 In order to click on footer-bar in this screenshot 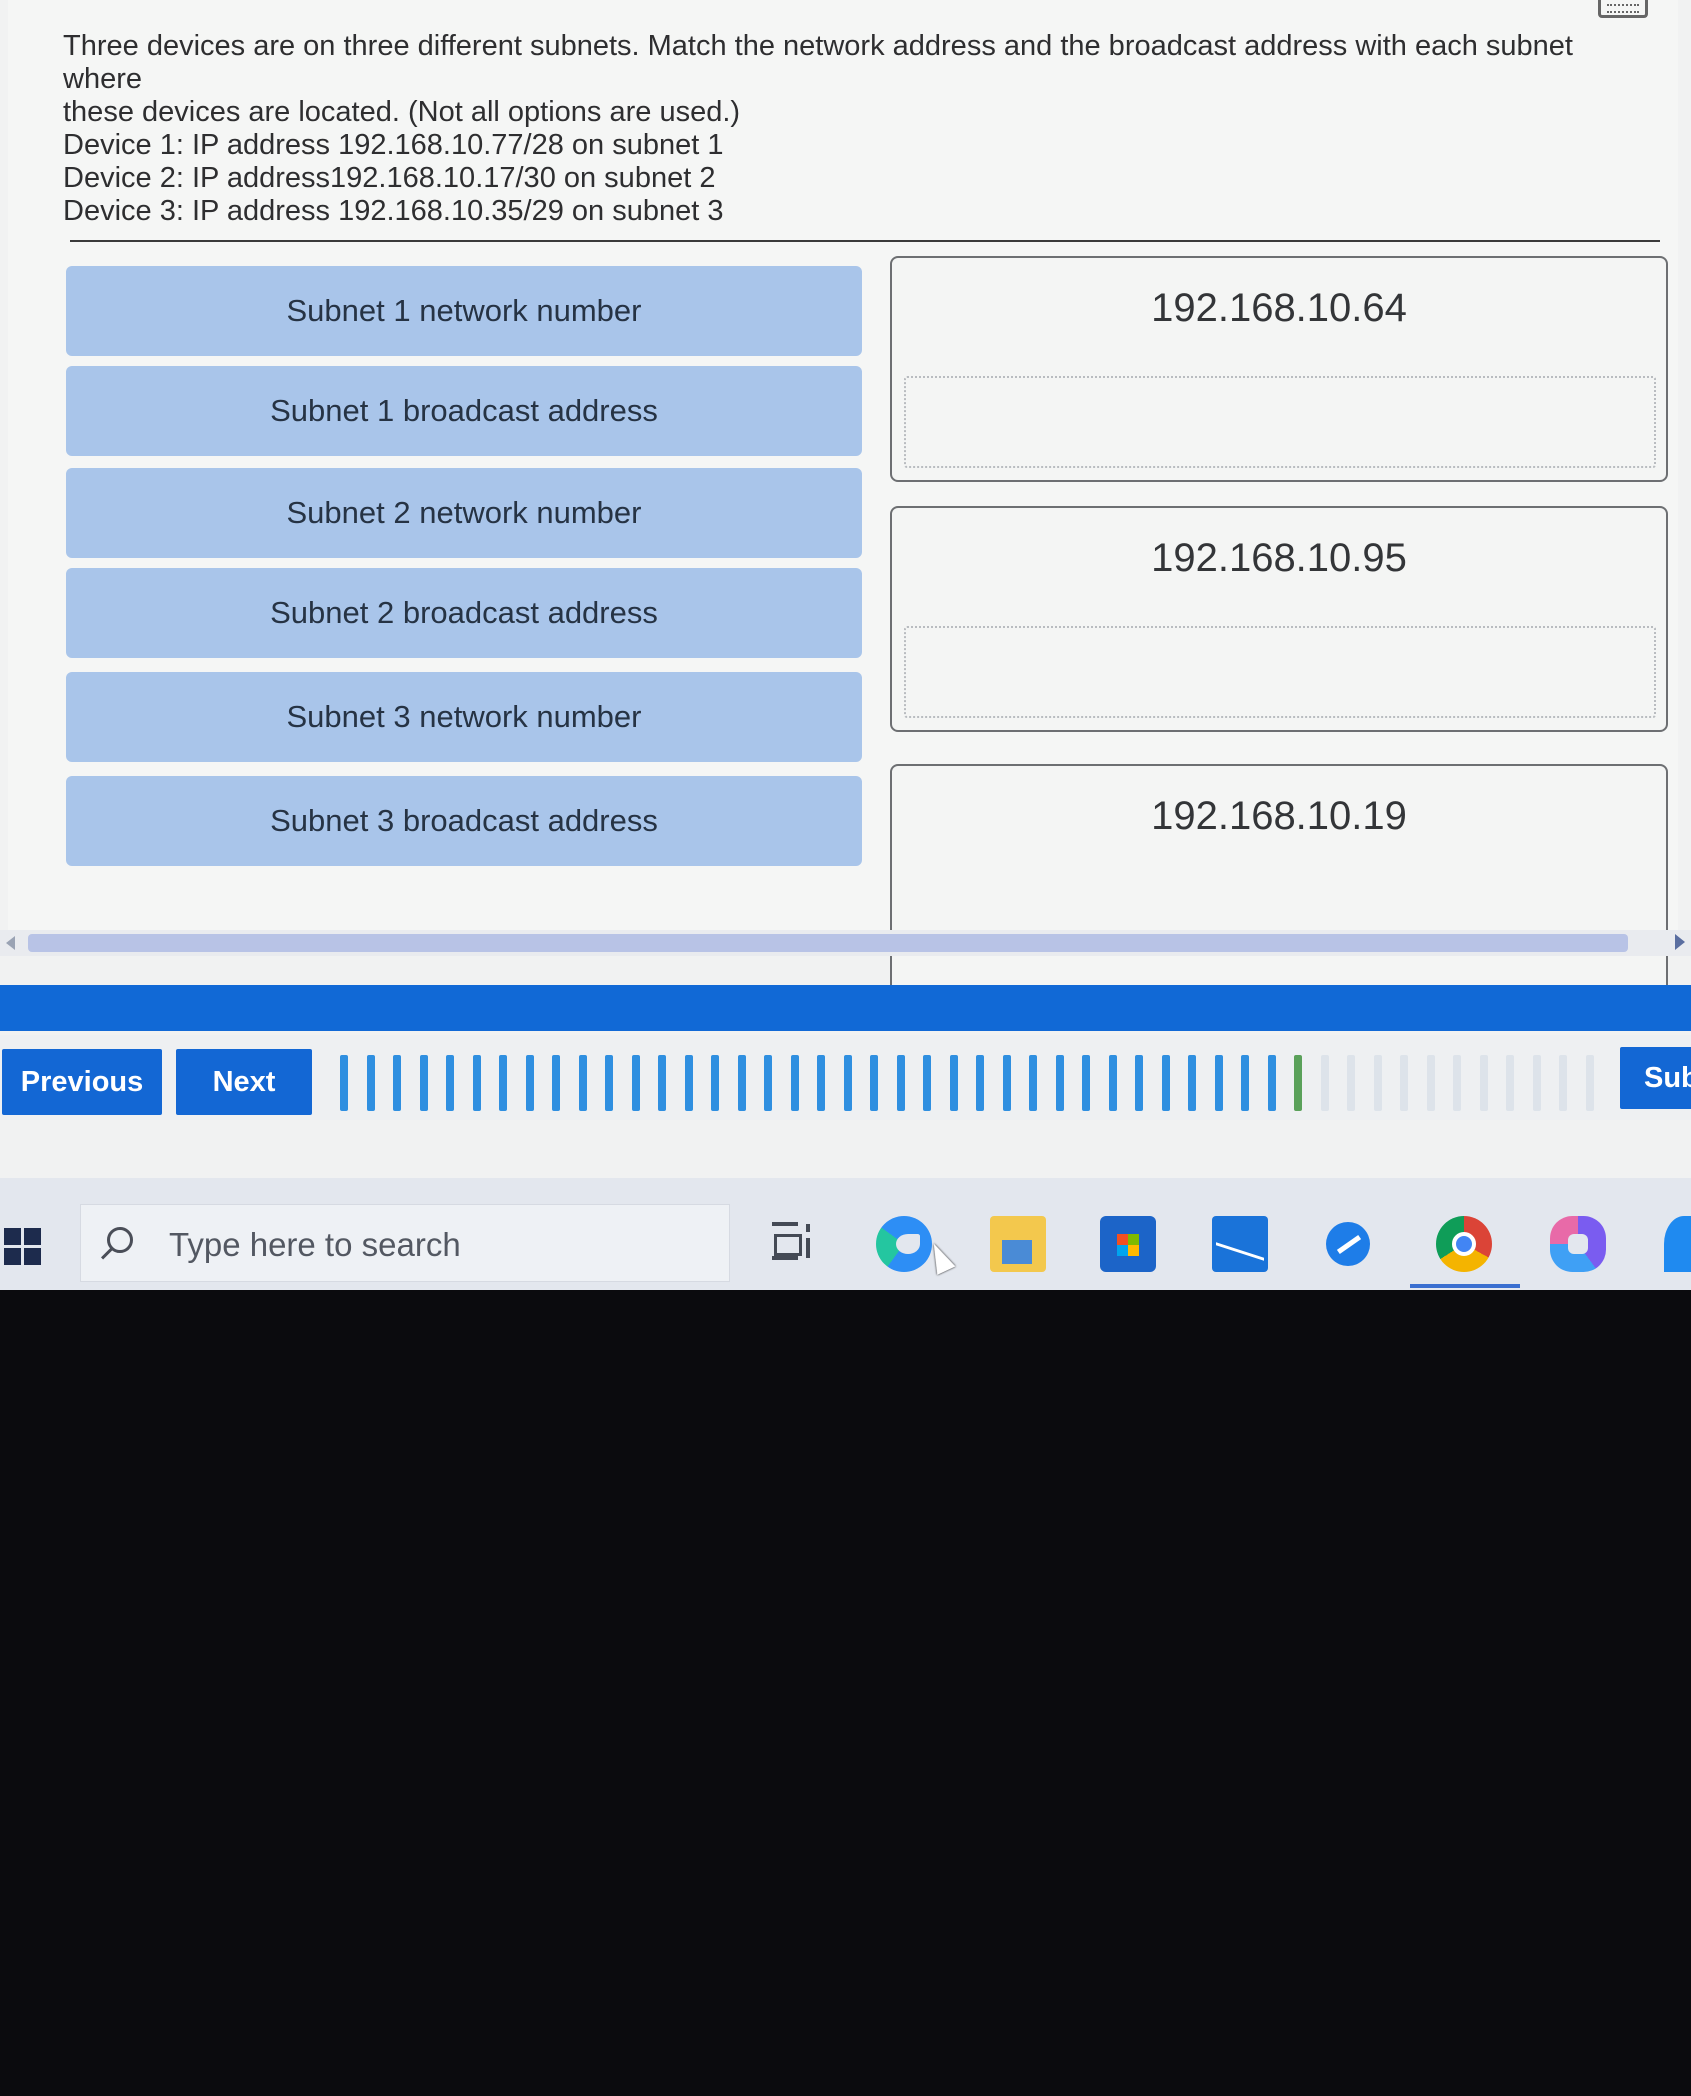, I will do `click(845, 1008)`.